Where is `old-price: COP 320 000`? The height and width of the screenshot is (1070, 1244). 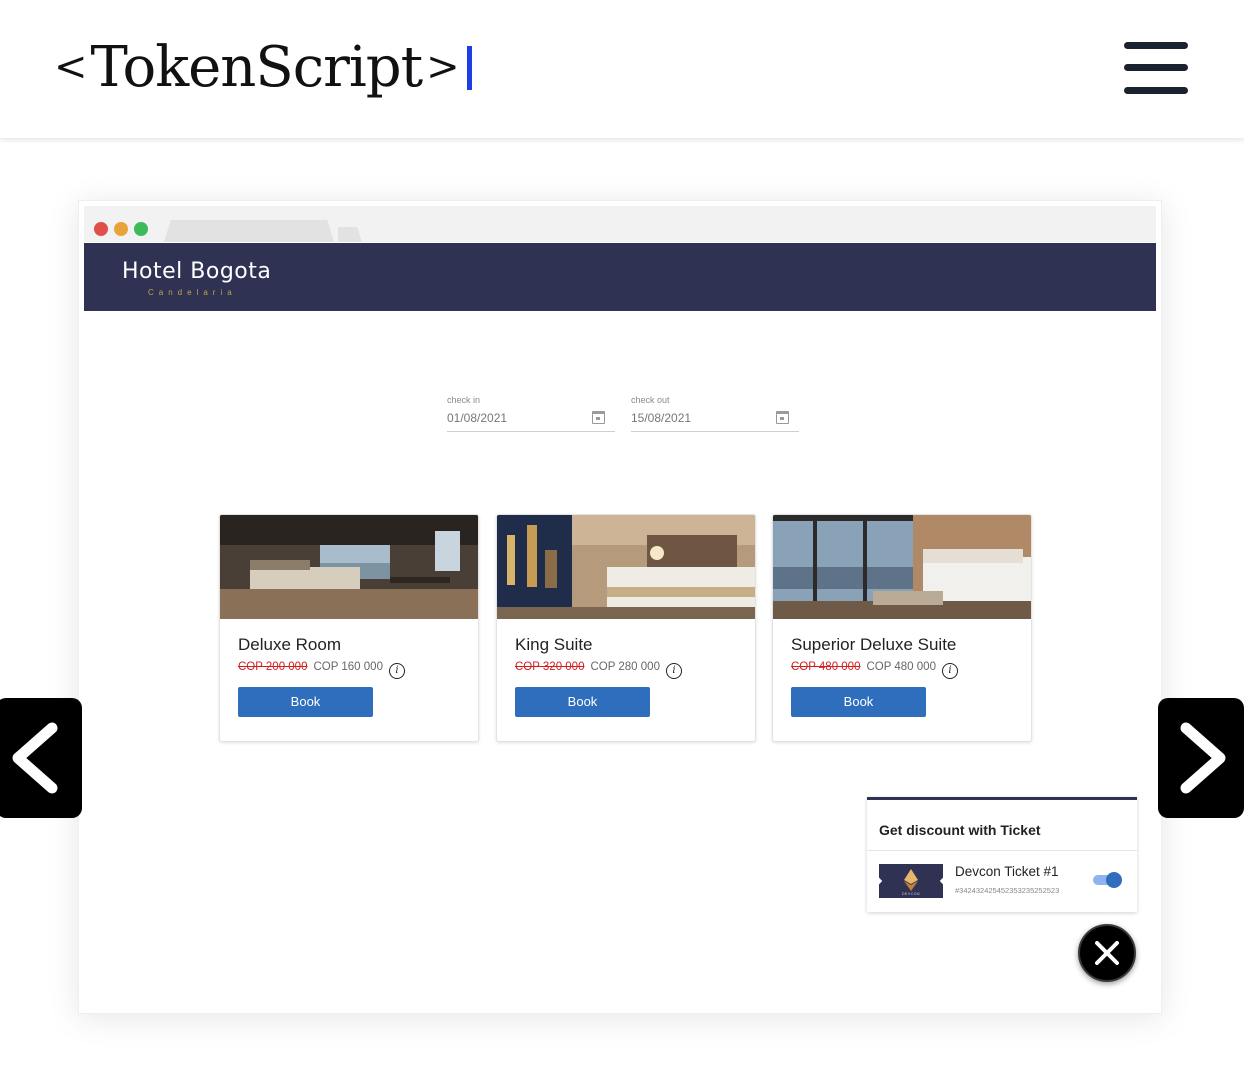
old-price: COP 320 000 is located at coordinates (550, 667).